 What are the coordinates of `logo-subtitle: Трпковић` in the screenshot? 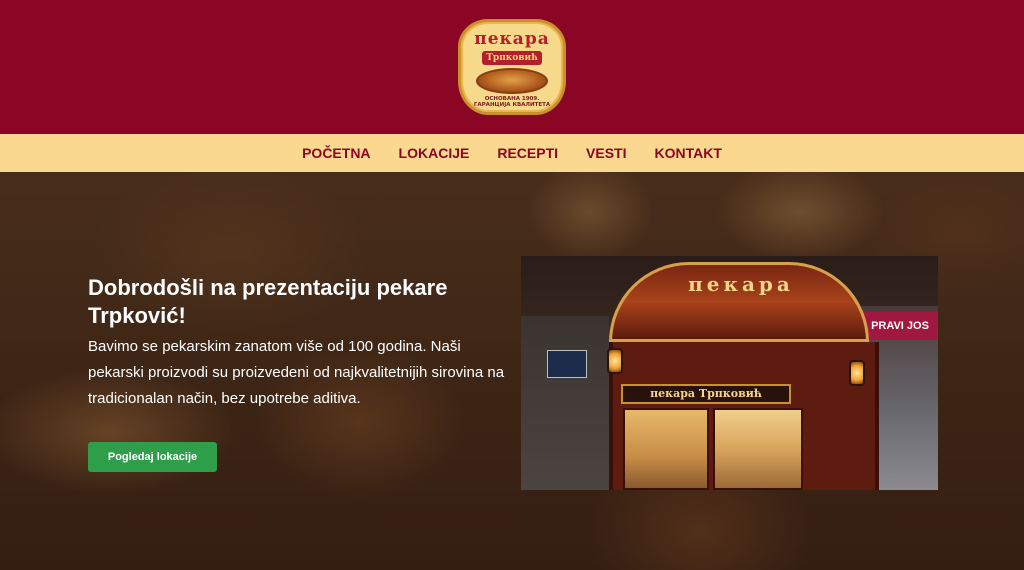 It's located at (512, 58).